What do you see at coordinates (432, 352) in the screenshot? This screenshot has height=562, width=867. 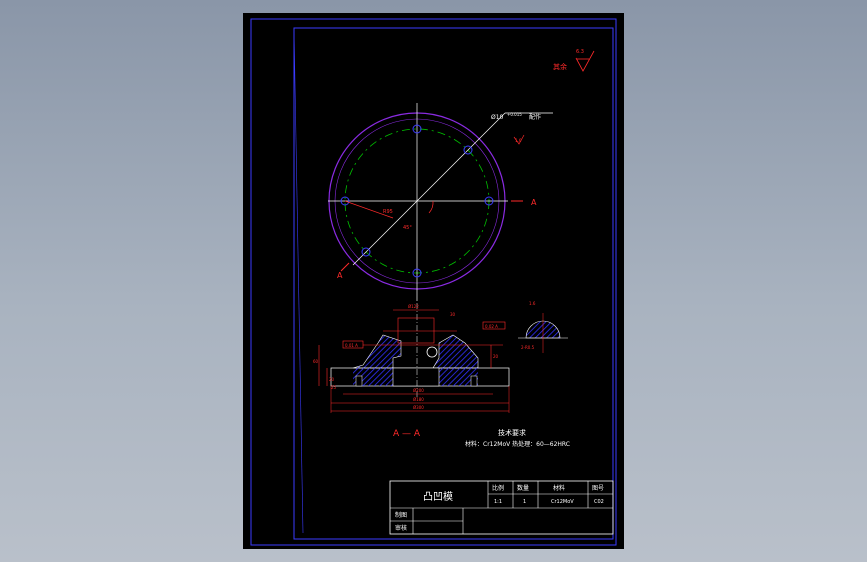 I see `detail-circle` at bounding box center [432, 352].